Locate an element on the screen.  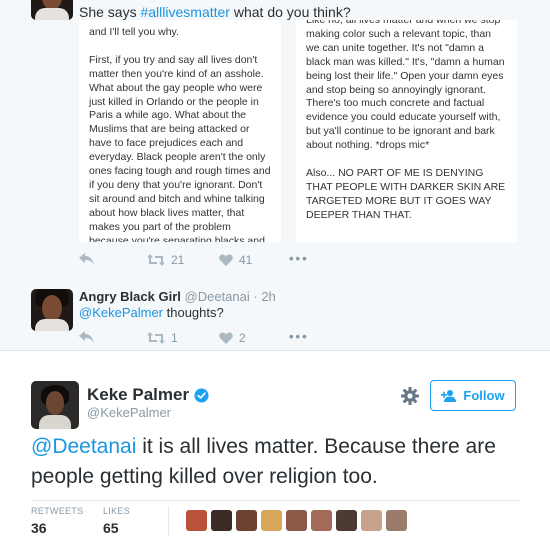
retweet-button: 21 is located at coordinates (165, 260).